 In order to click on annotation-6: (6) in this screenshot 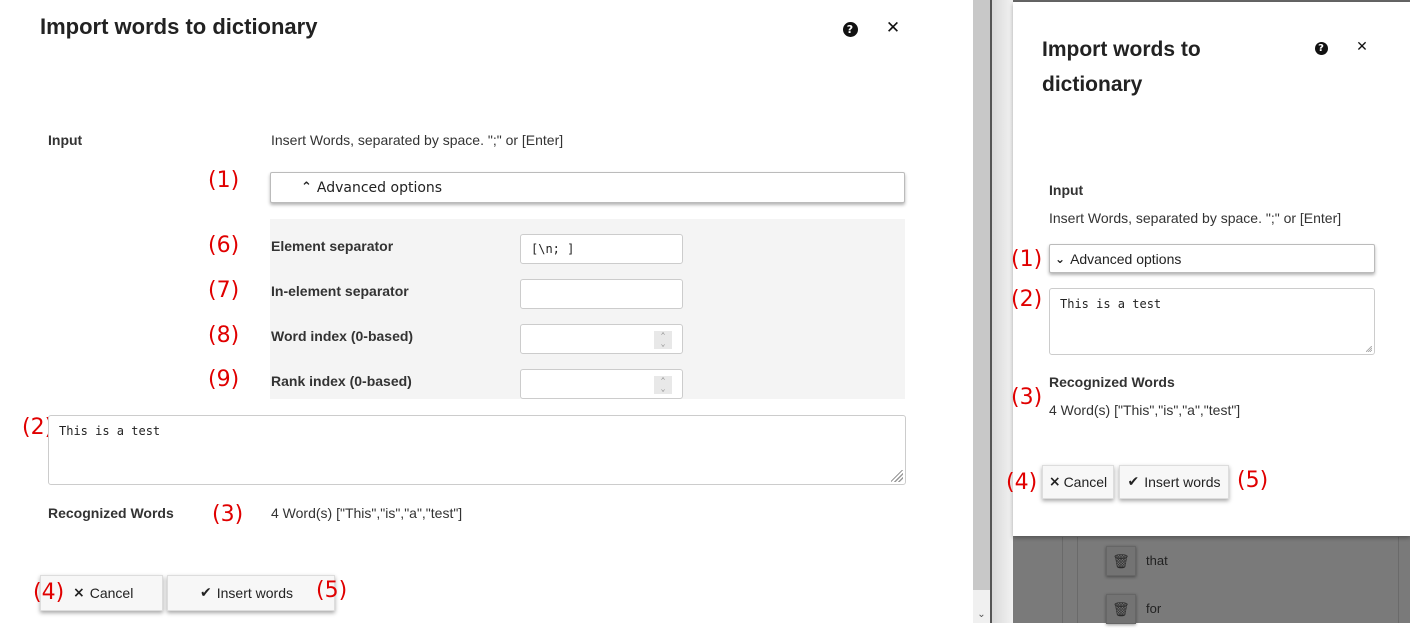, I will do `click(224, 245)`.